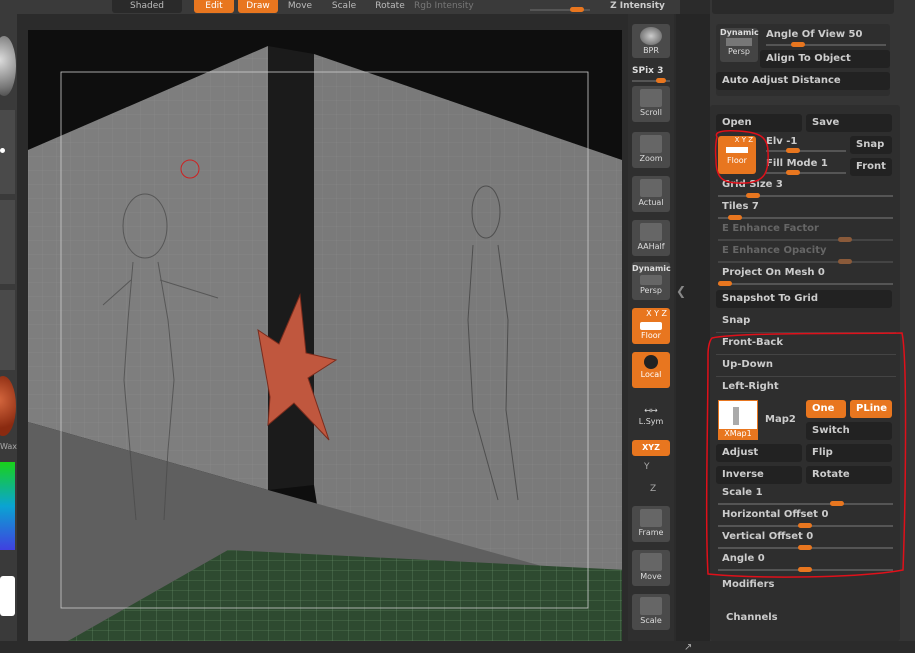 The height and width of the screenshot is (653, 915). Describe the element at coordinates (752, 184) in the screenshot. I see `grid-size-label: Grid Size 3` at that location.